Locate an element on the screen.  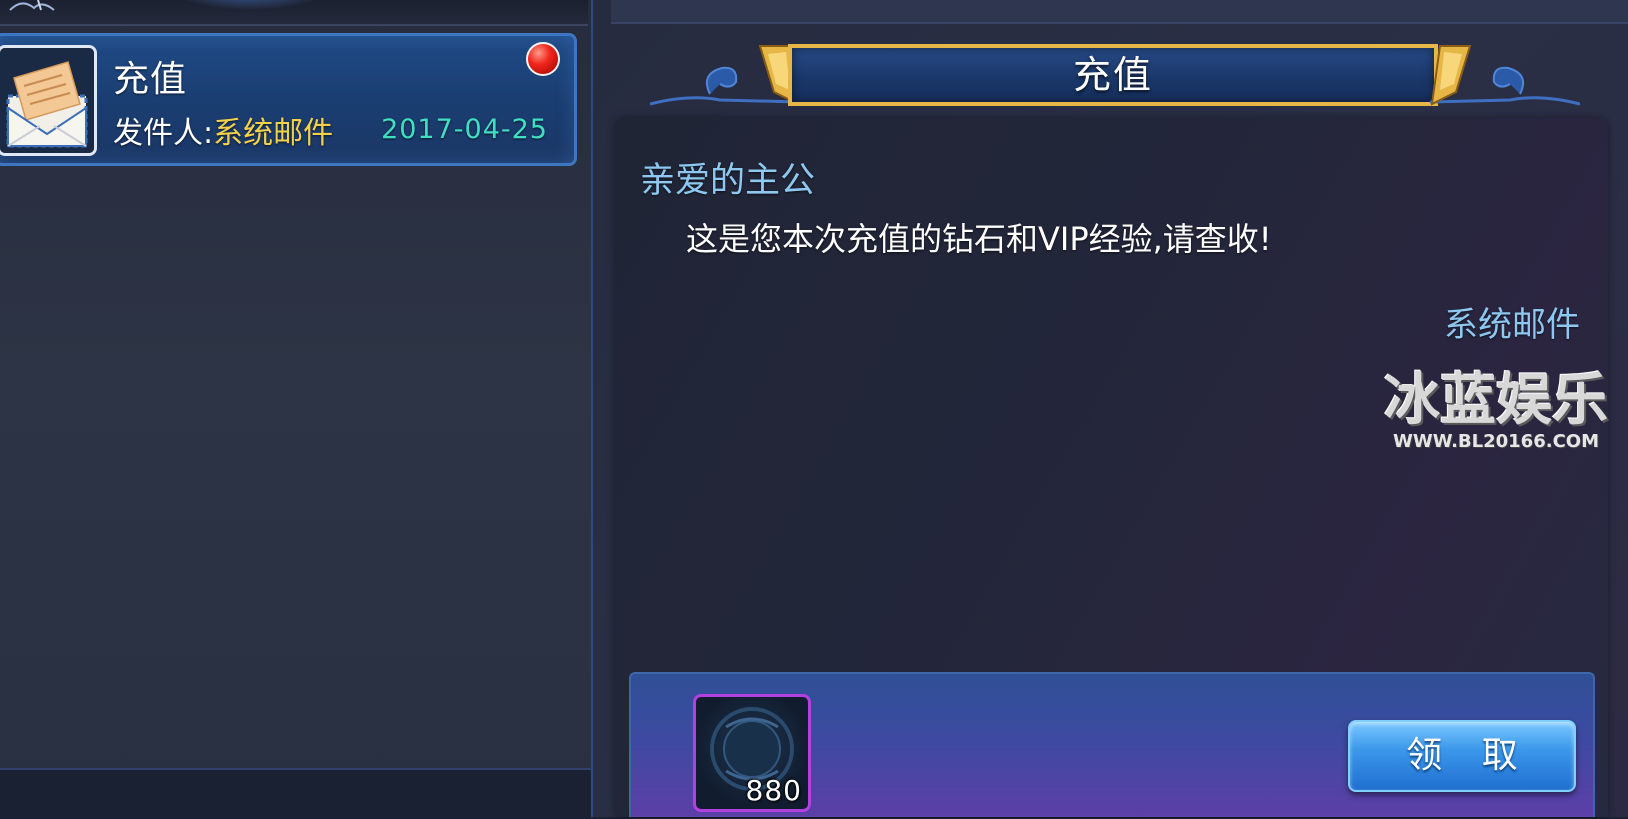
envelope-icon is located at coordinates (48, 100).